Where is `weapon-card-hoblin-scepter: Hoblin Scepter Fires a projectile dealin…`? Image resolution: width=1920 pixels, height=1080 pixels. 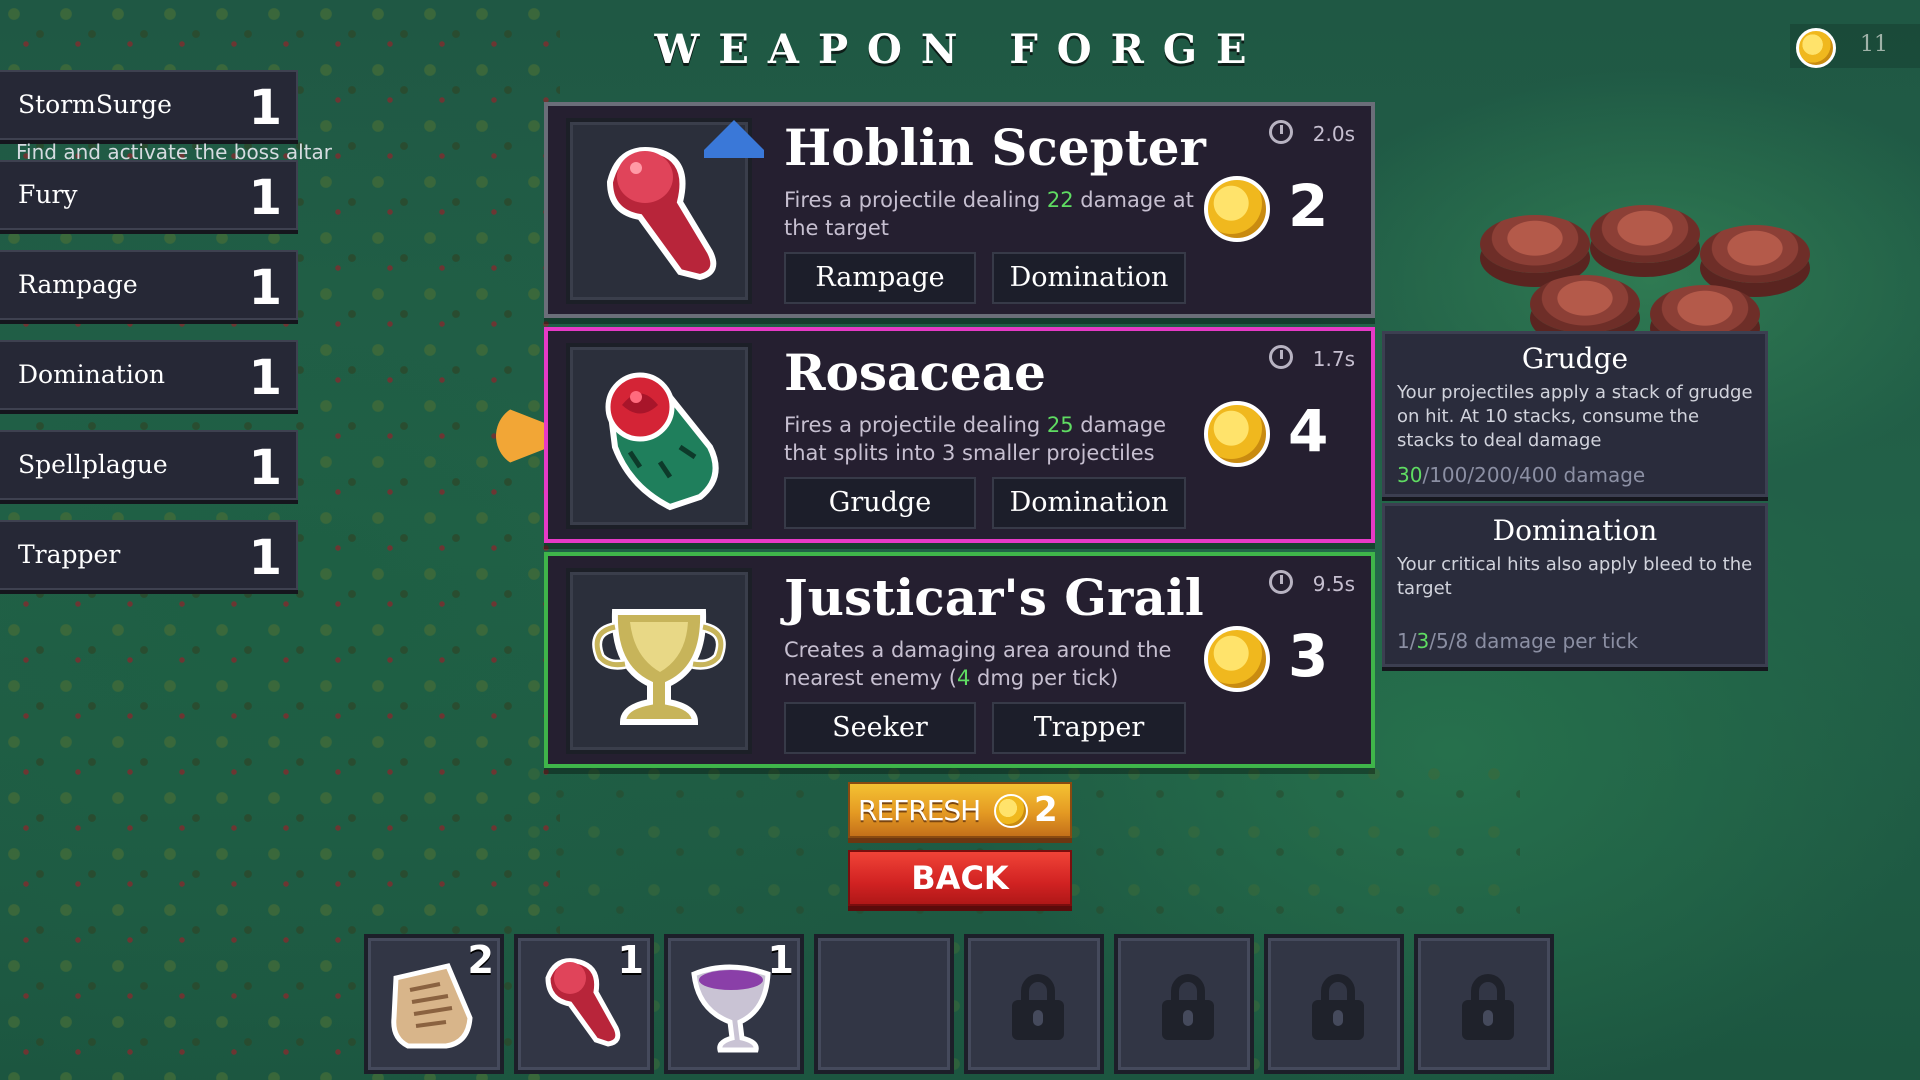
weapon-card-hoblin-scepter: Hoblin Scepter Fires a projectile dealin… is located at coordinates (959, 210).